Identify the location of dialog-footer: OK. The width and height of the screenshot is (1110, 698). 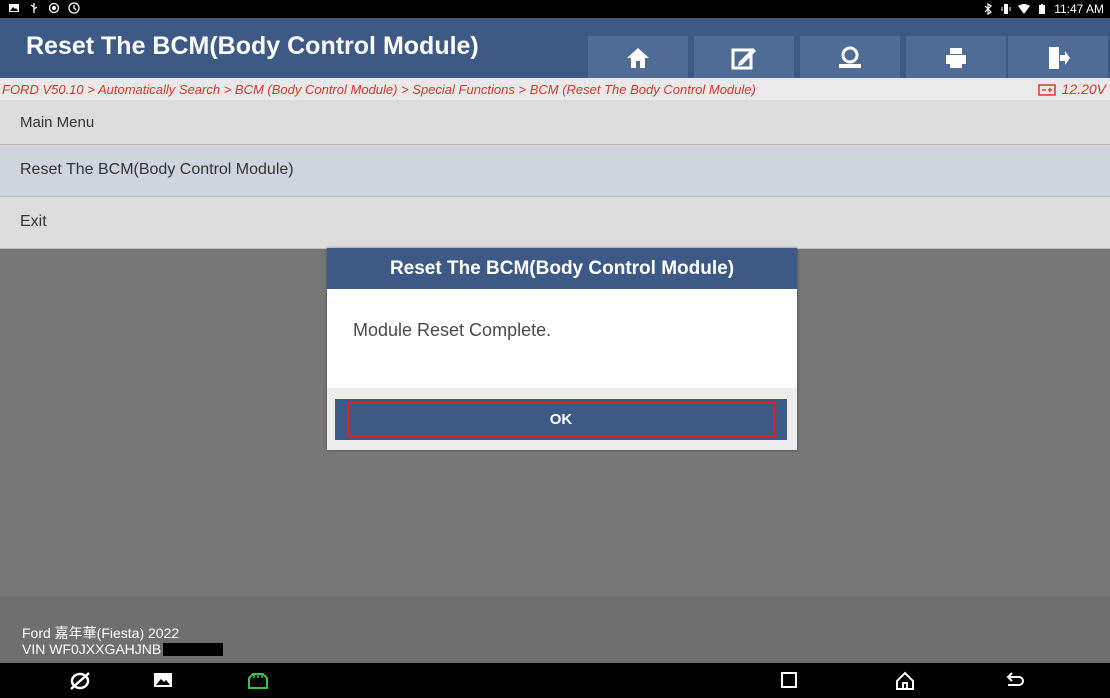
(562, 419).